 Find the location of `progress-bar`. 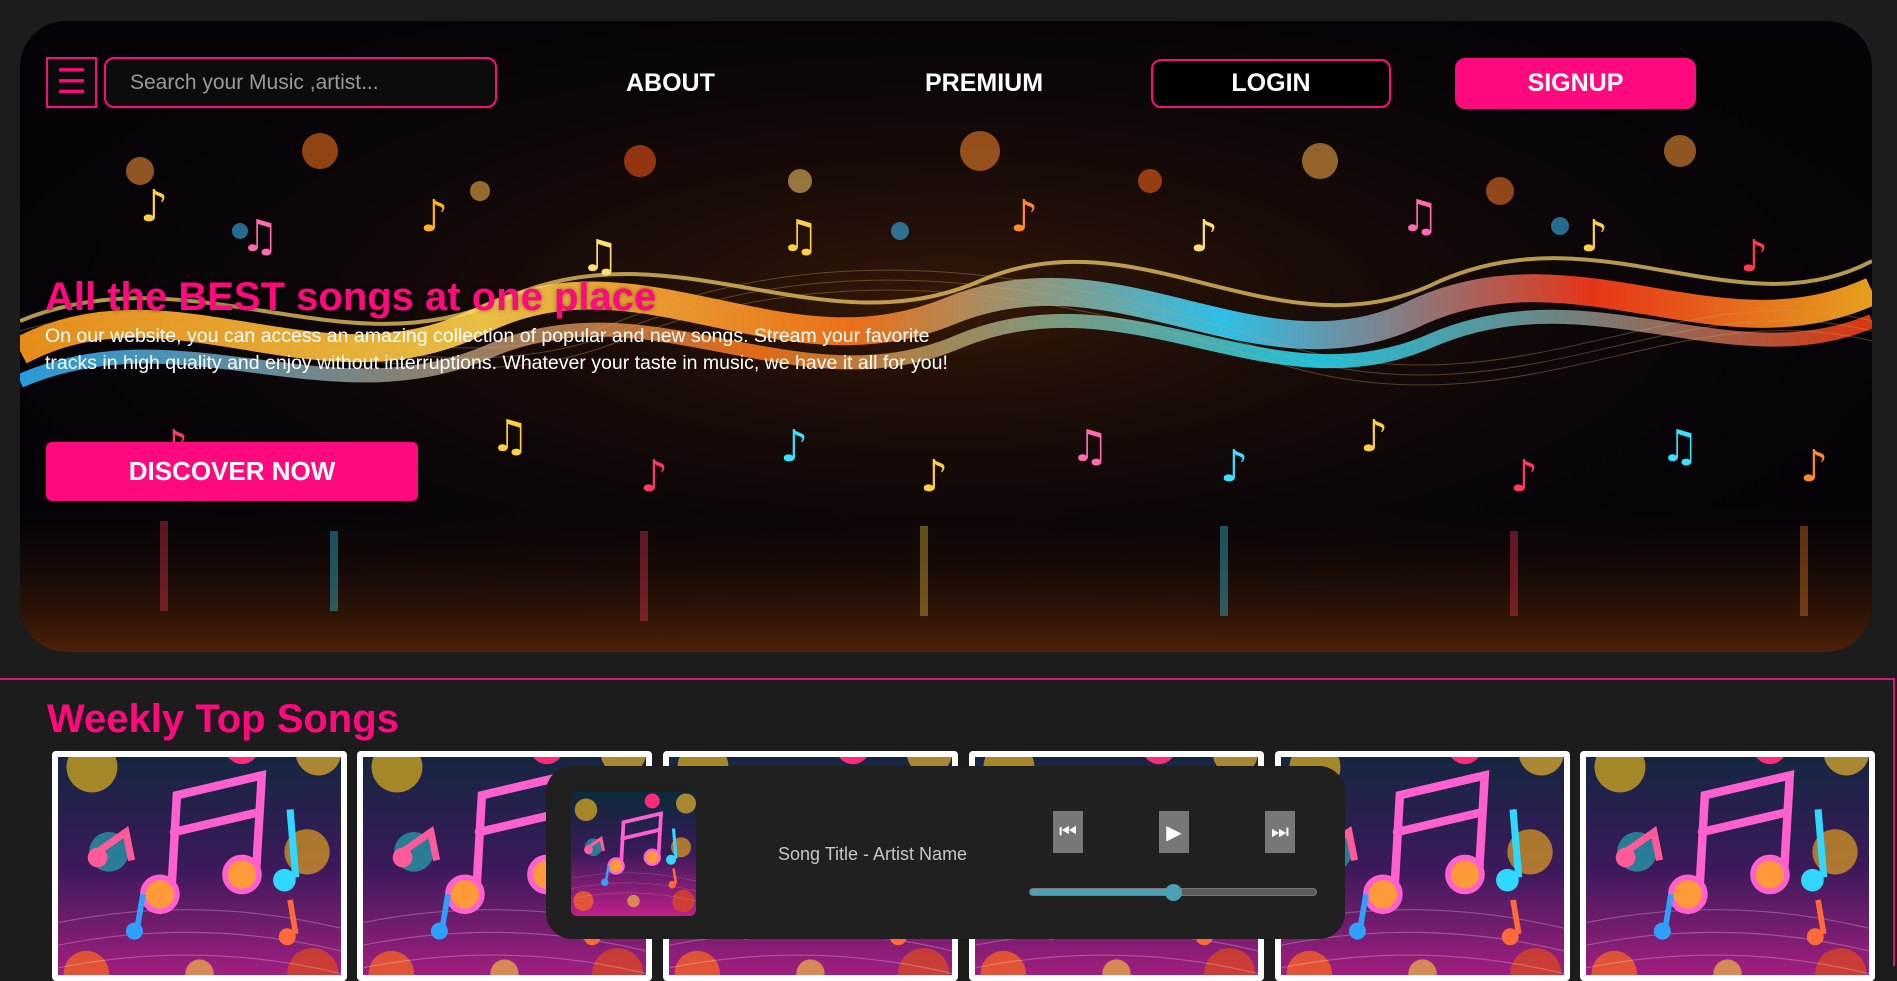

progress-bar is located at coordinates (1173, 892).